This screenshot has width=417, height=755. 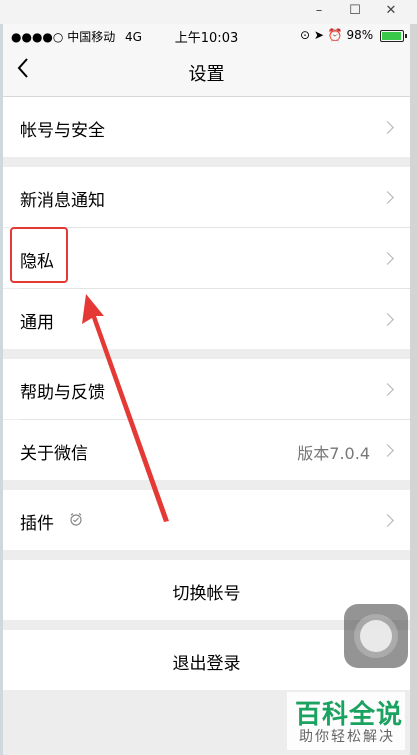 I want to click on annotation-arrow, so click(x=125, y=408).